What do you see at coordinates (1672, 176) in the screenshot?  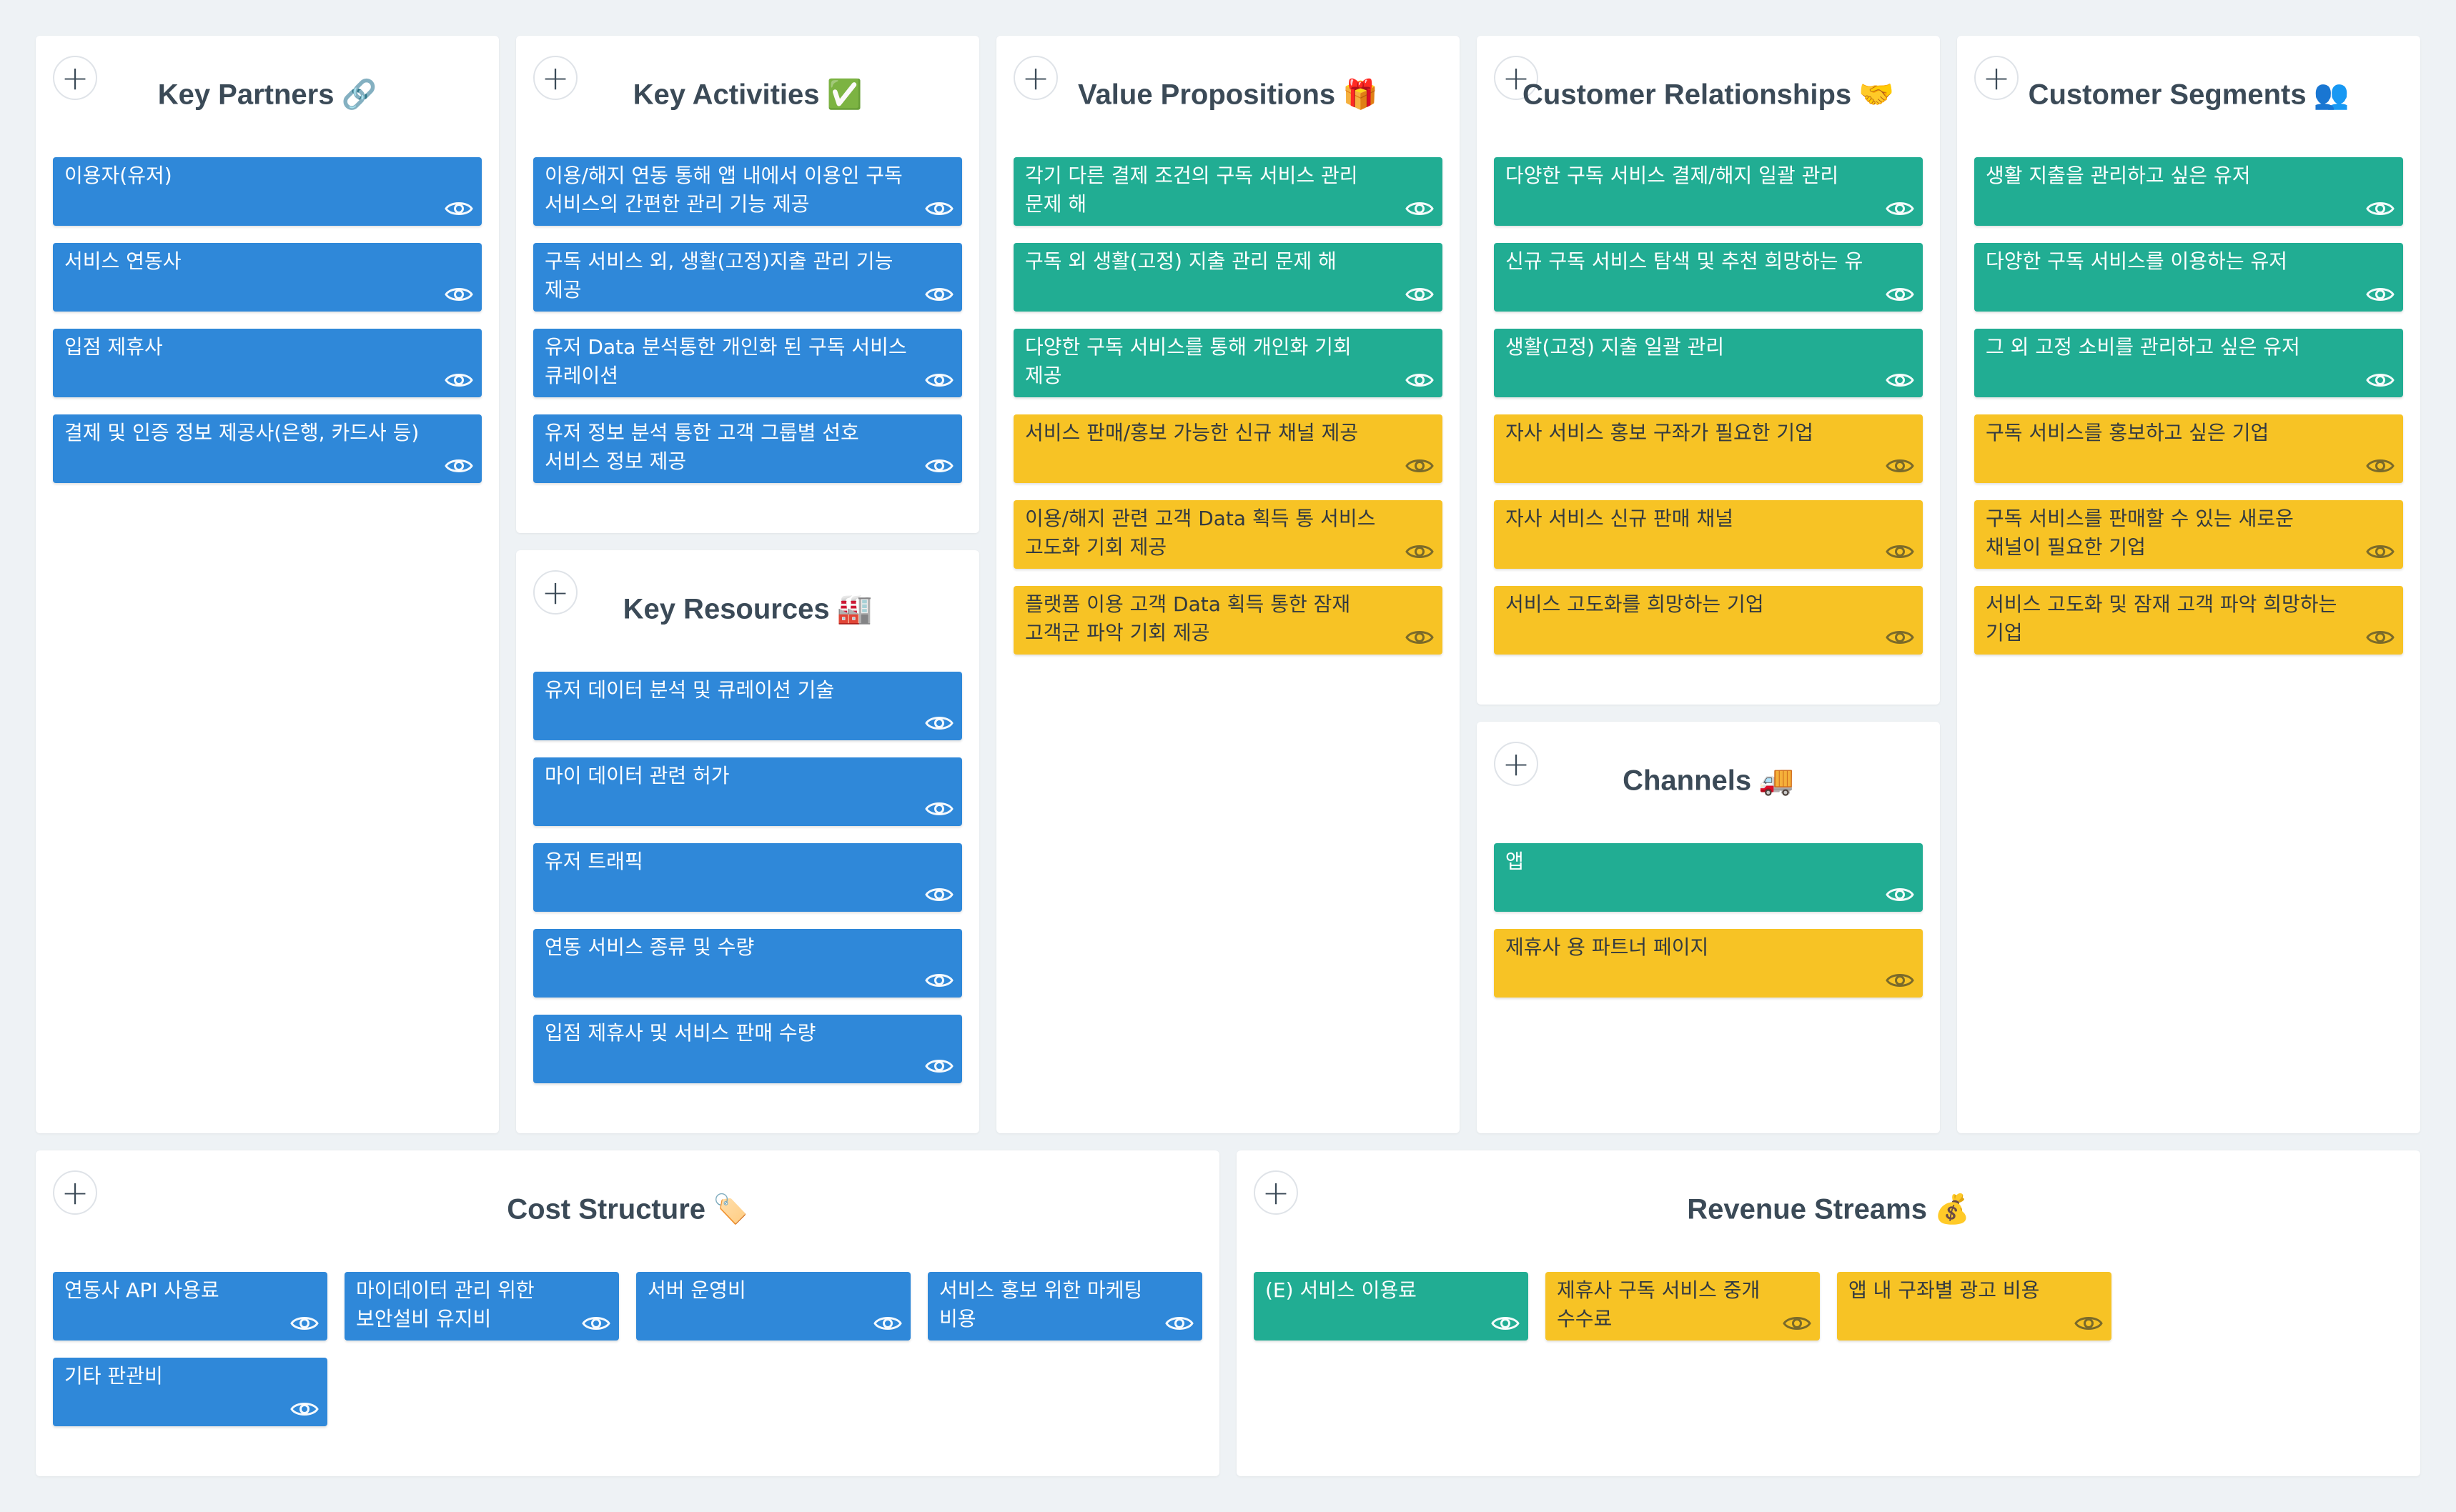 I see `card-text: 다양한 구독 서비스 결제/해지 일괄 관리` at bounding box center [1672, 176].